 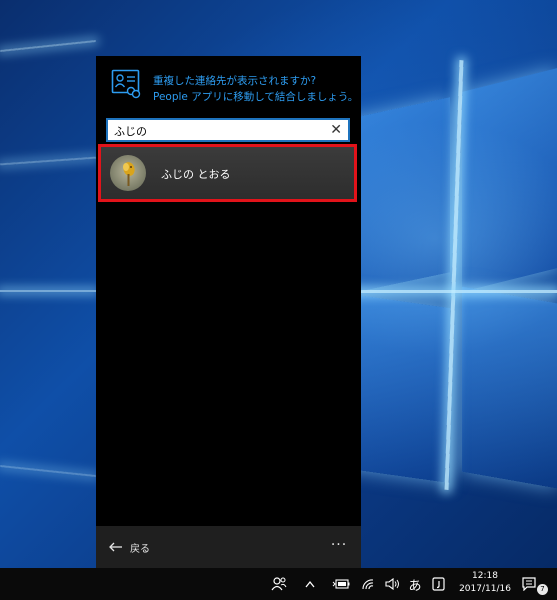 I want to click on action-center-icon, so click(x=529, y=584).